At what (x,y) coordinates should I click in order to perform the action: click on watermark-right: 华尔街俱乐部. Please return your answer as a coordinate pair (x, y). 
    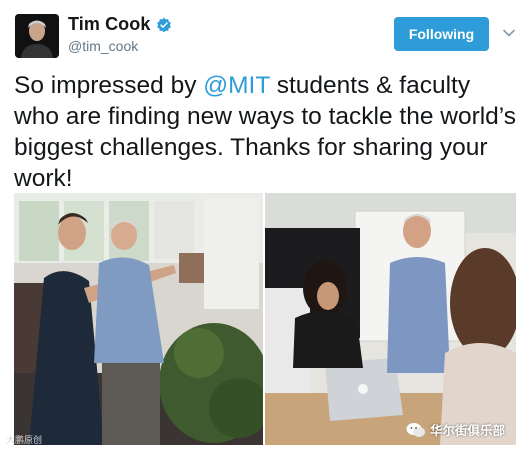
    Looking at the image, I should click on (455, 429).